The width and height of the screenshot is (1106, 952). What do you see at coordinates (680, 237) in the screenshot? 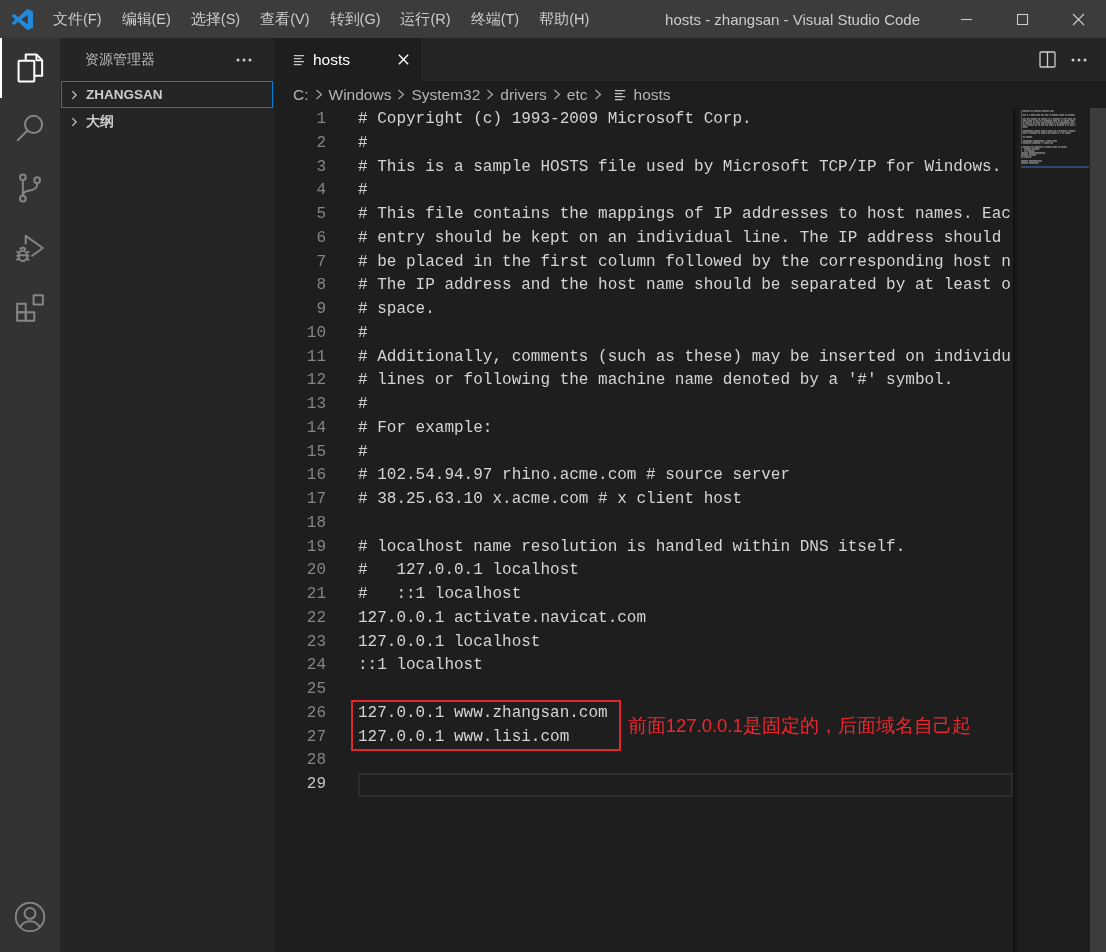
I see `code-line: # entry should be kept on an individual line. The IP address should` at bounding box center [680, 237].